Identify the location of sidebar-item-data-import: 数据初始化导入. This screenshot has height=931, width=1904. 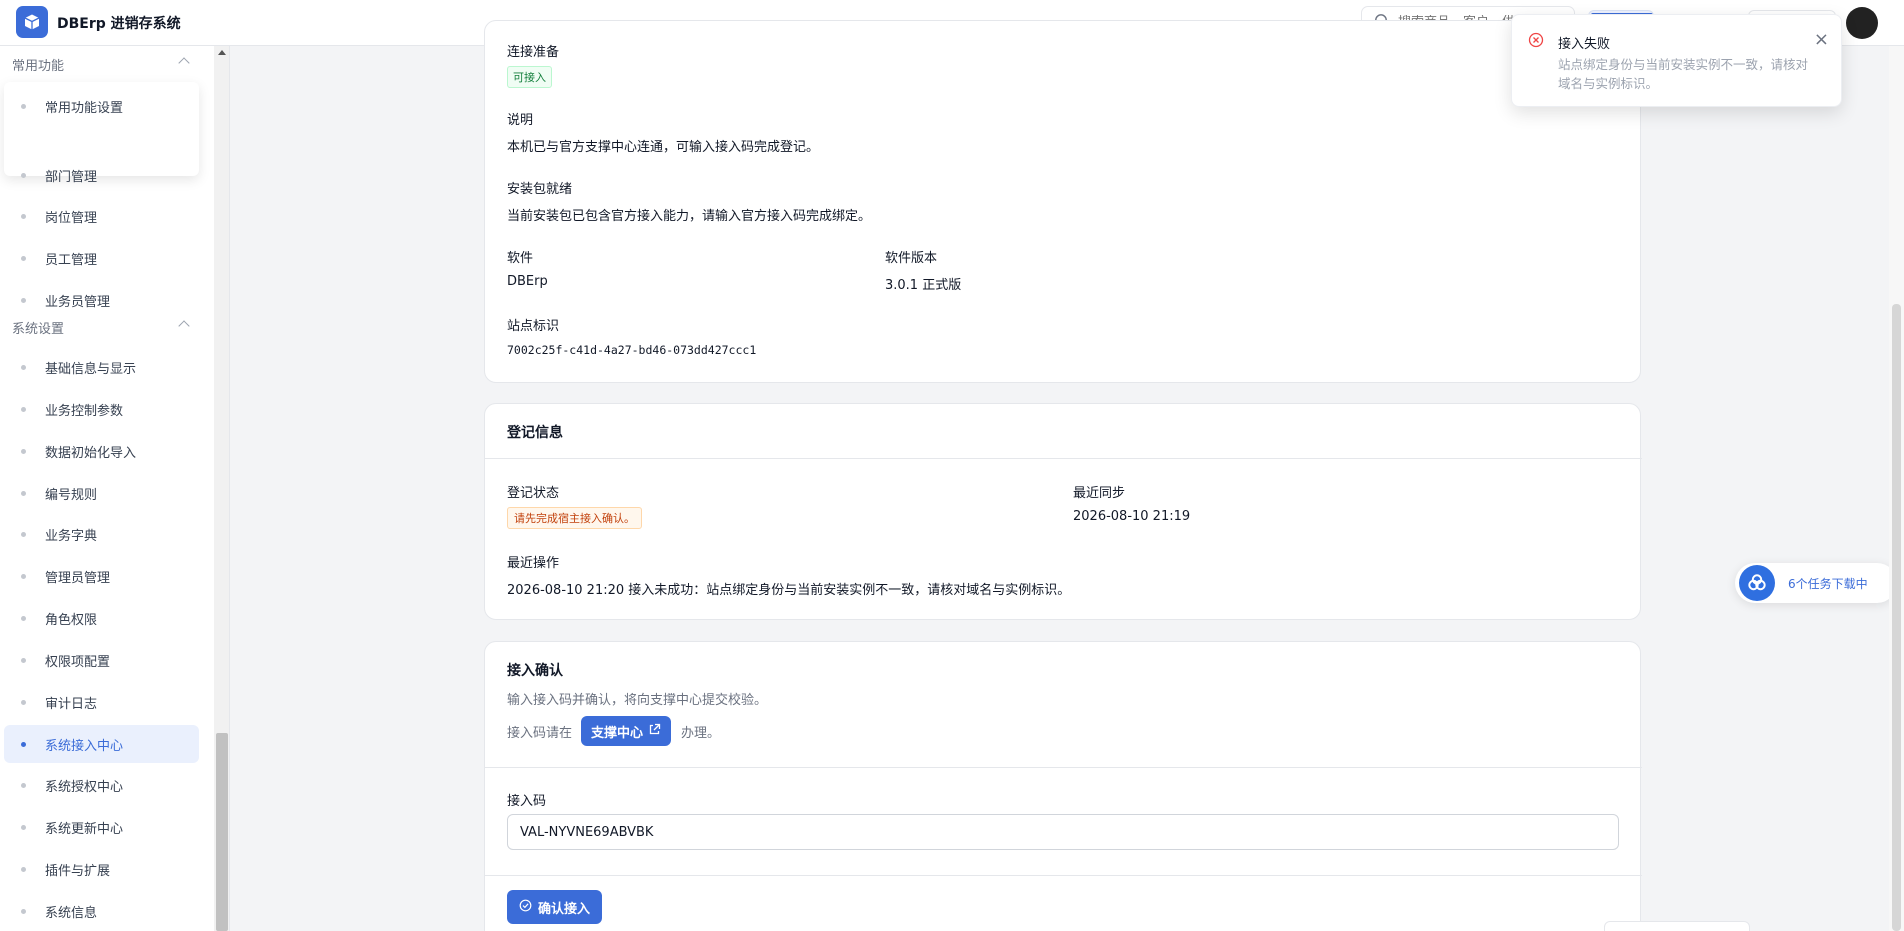
(101, 451).